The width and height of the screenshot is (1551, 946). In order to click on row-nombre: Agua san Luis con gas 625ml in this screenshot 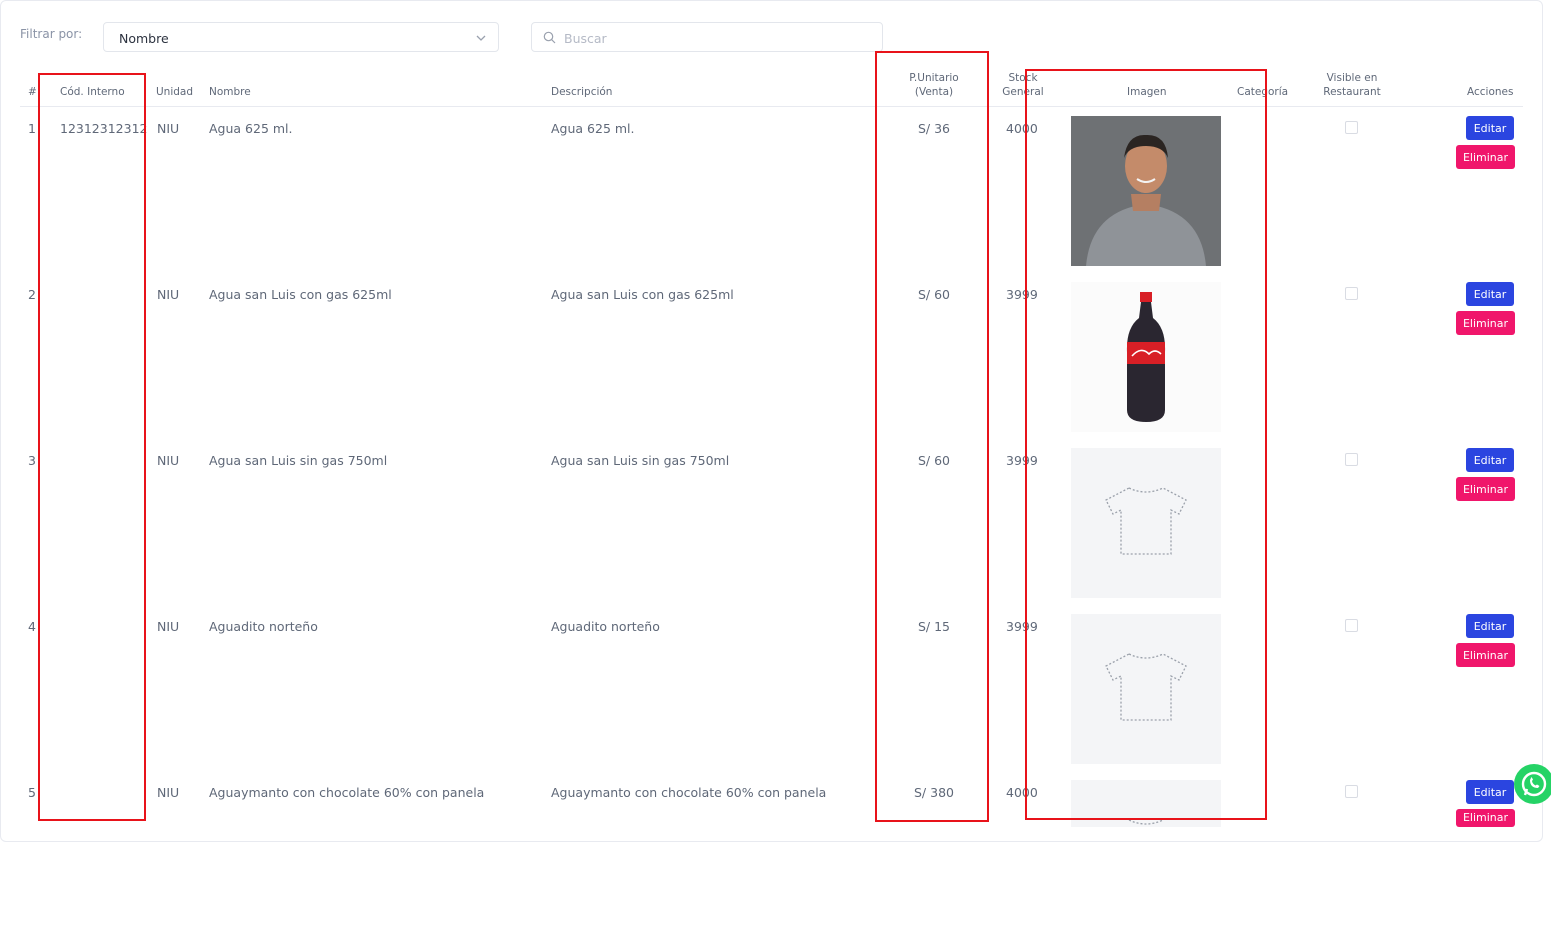, I will do `click(300, 294)`.